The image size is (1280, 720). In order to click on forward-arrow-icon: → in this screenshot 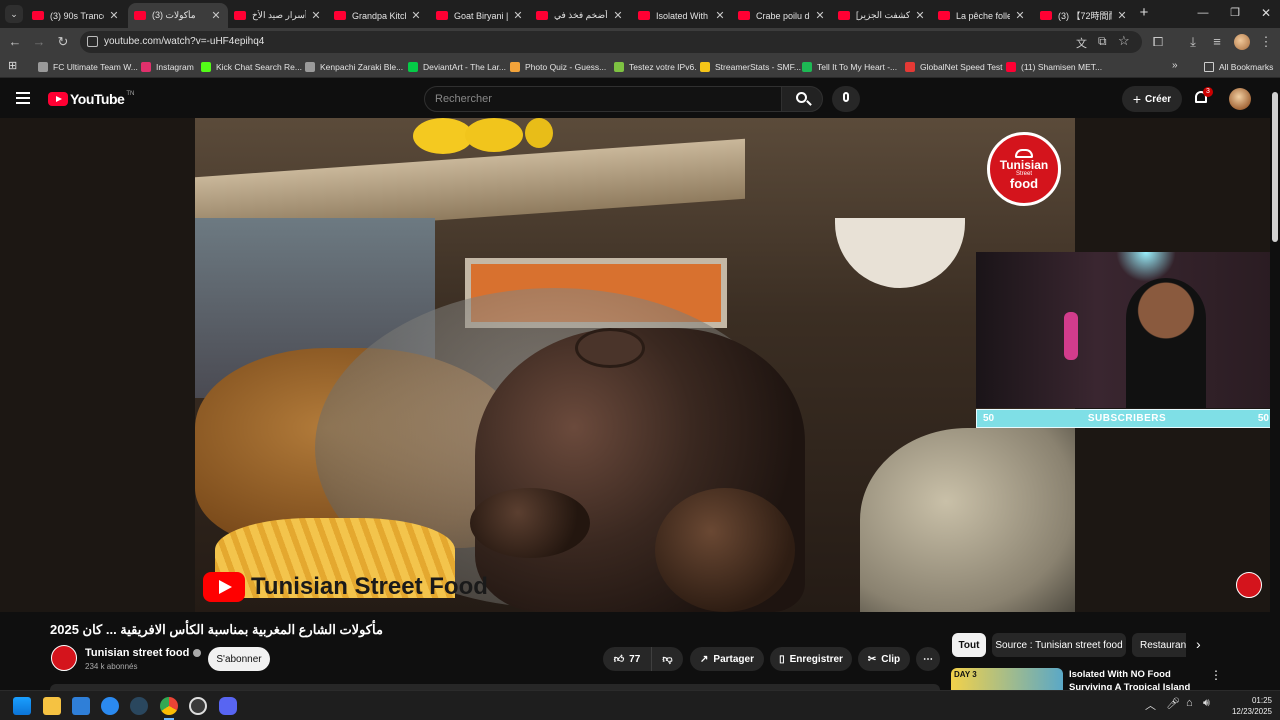, I will do `click(39, 42)`.